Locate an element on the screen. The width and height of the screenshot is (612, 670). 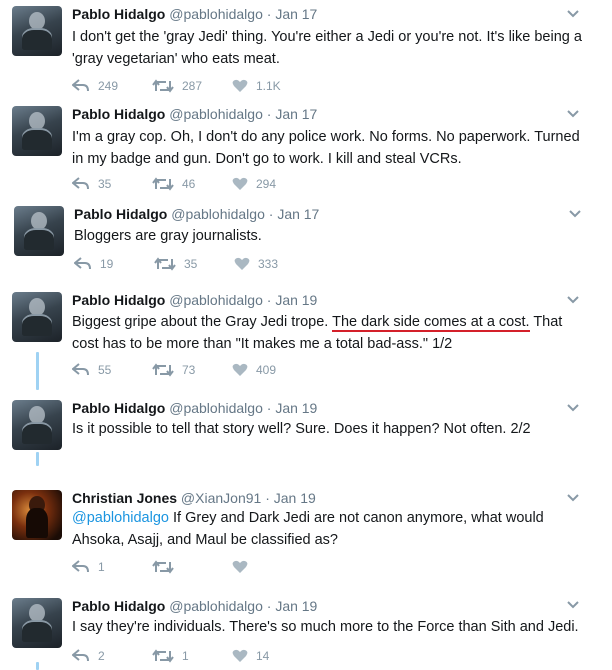
reply-button: 2 is located at coordinates (88, 656).